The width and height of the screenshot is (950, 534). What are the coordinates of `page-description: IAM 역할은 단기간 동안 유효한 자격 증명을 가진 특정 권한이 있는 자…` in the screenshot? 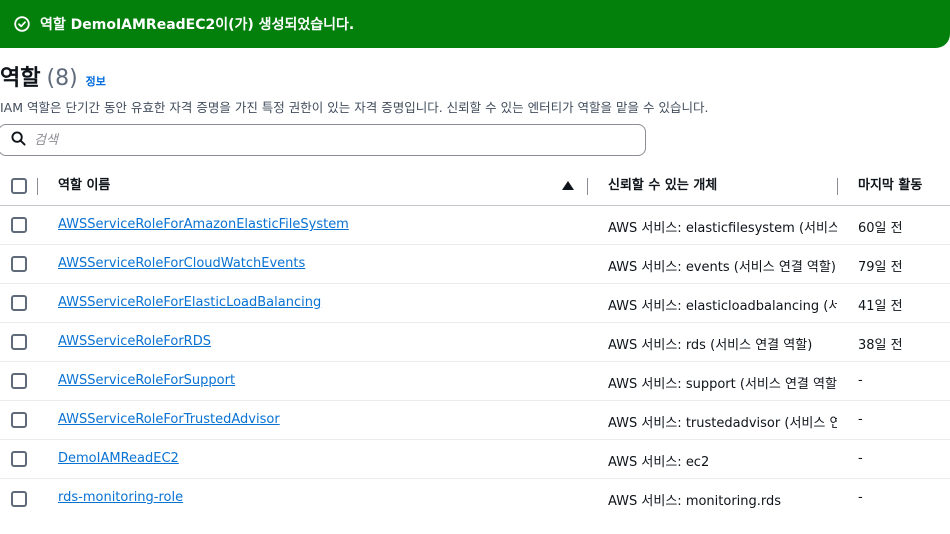 It's located at (354, 107).